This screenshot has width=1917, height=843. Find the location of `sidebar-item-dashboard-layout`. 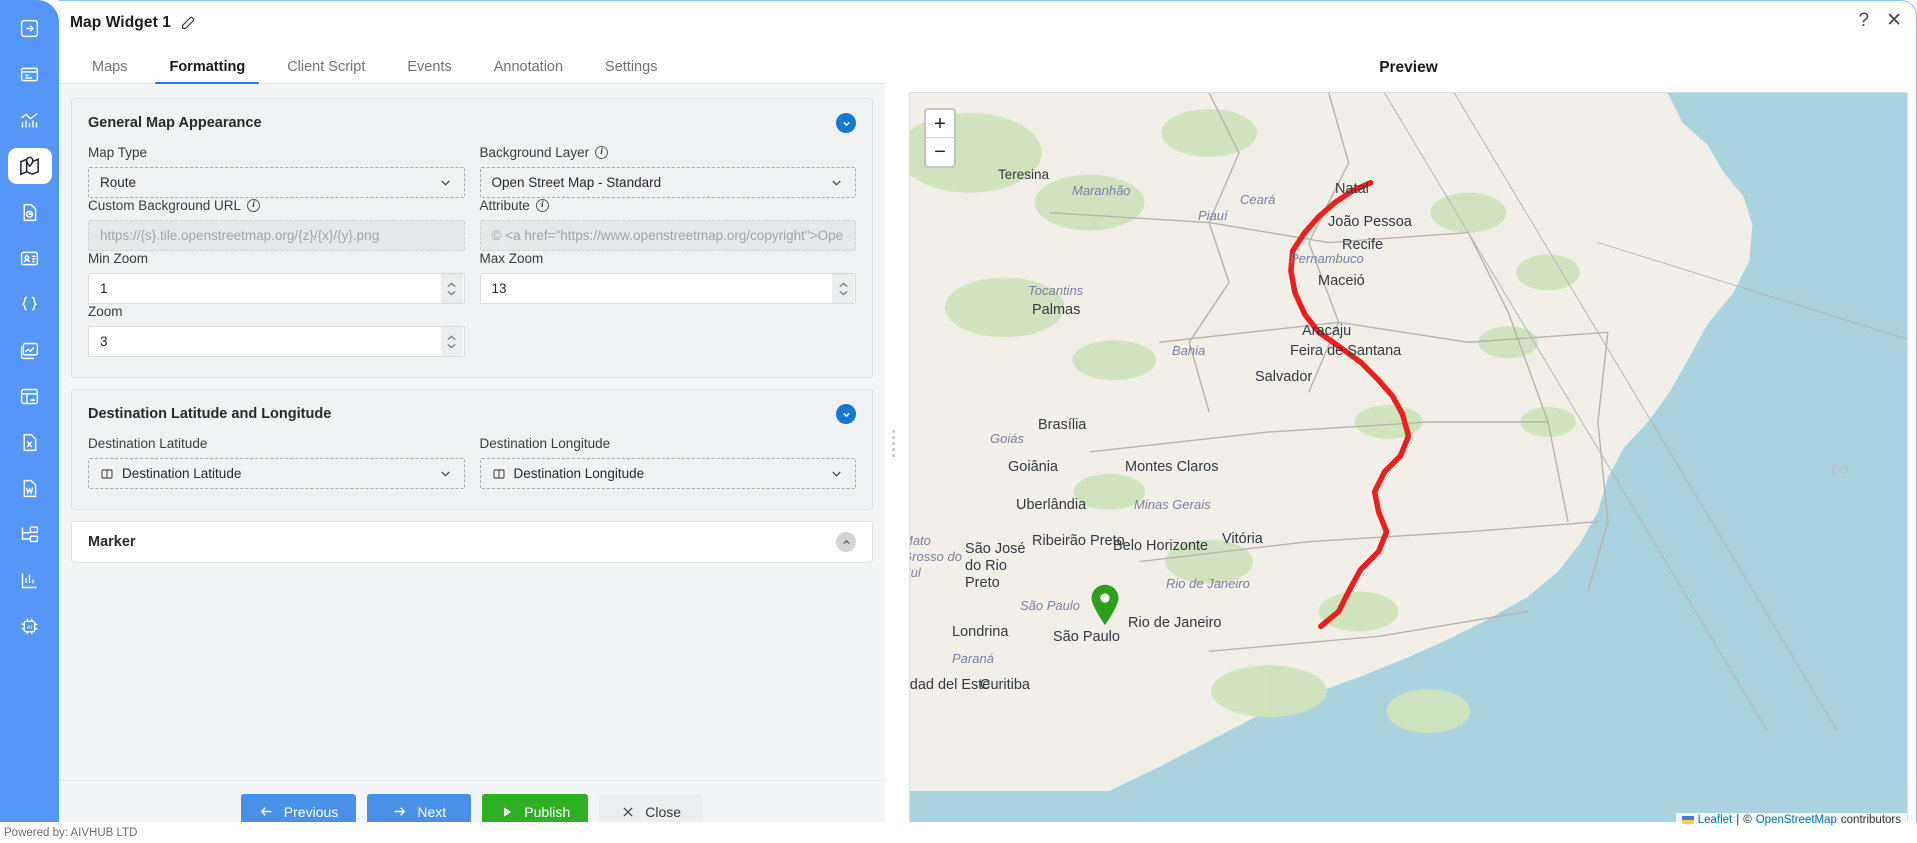

sidebar-item-dashboard-layout is located at coordinates (30, 396).